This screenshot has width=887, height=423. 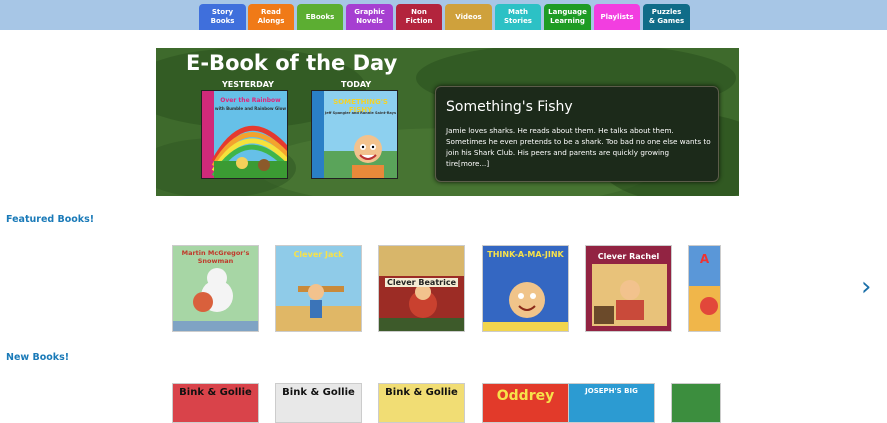 I want to click on today-book-authors: Jeff Spangler and Ronnie Saint-Rays, so click(x=360, y=113).